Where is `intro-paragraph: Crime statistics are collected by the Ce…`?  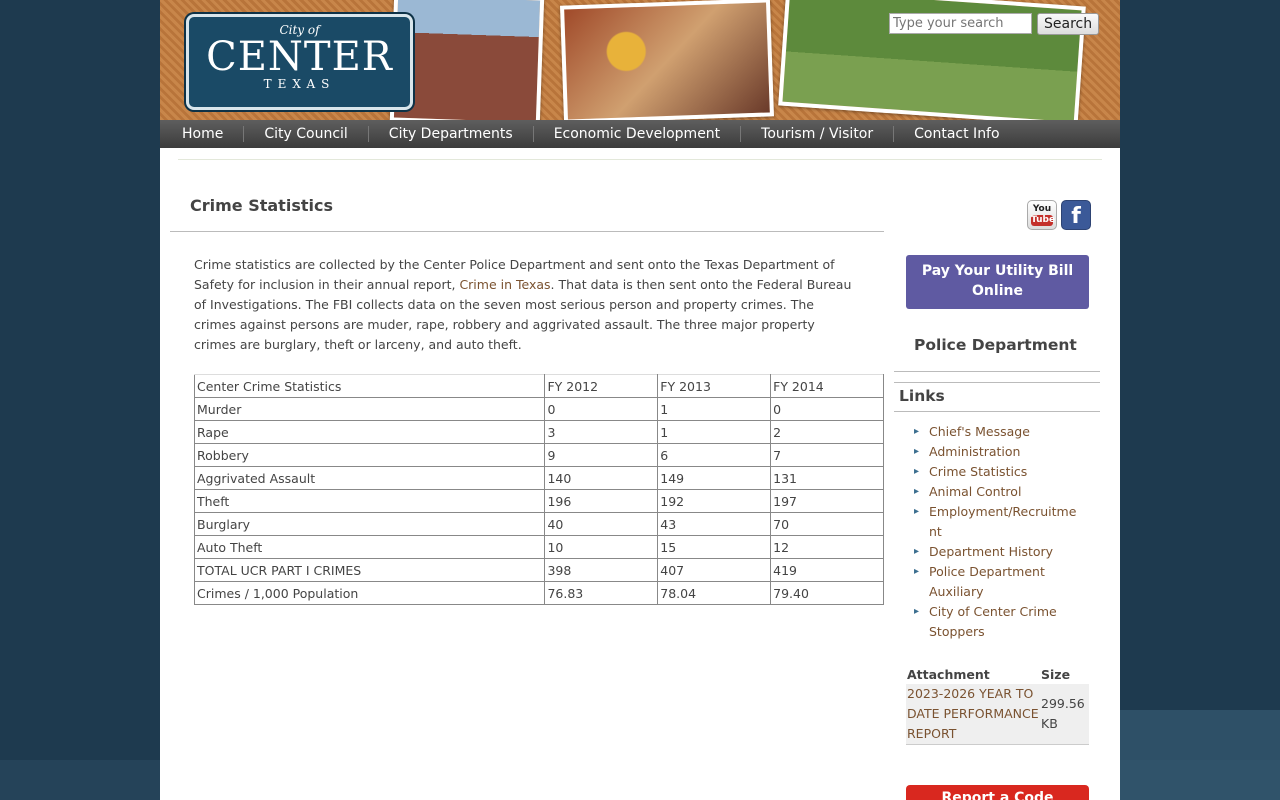 intro-paragraph: Crime statistics are collected by the Ce… is located at coordinates (526, 305).